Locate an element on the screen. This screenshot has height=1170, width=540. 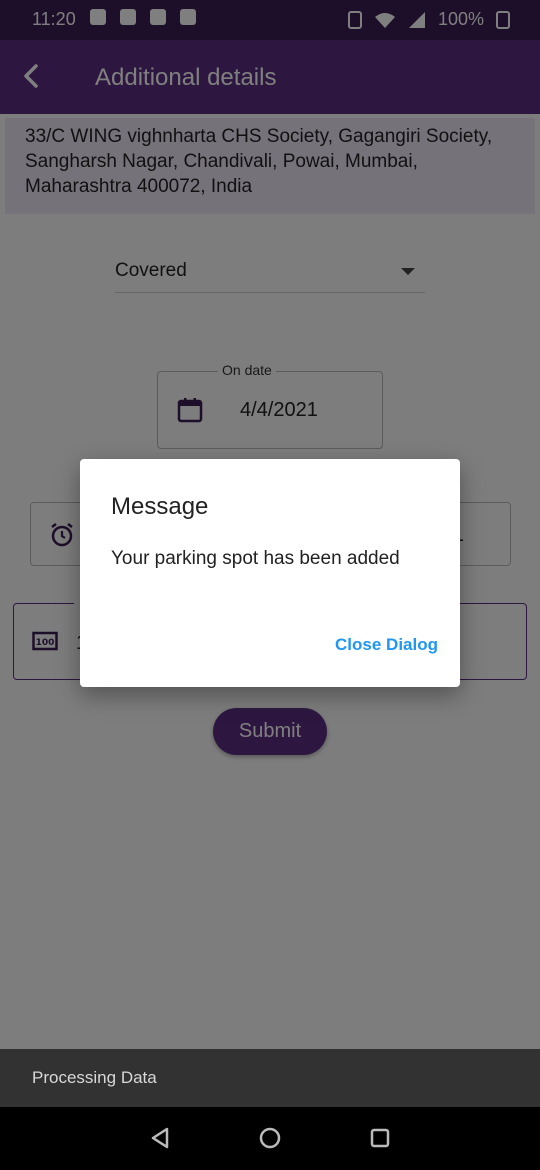
snackbar: Processing Data is located at coordinates (270, 1078).